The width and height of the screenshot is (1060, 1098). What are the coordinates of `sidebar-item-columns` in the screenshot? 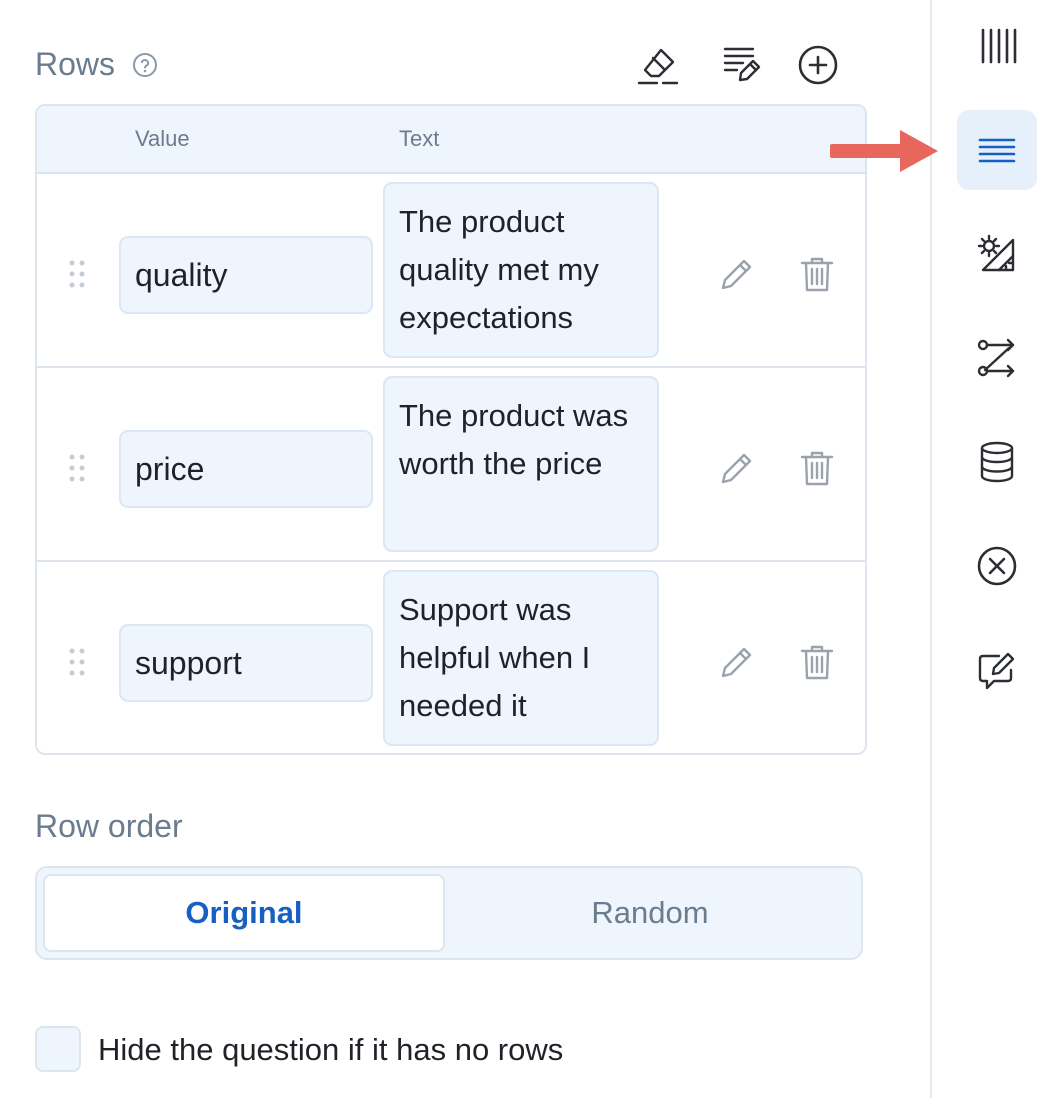 It's located at (997, 46).